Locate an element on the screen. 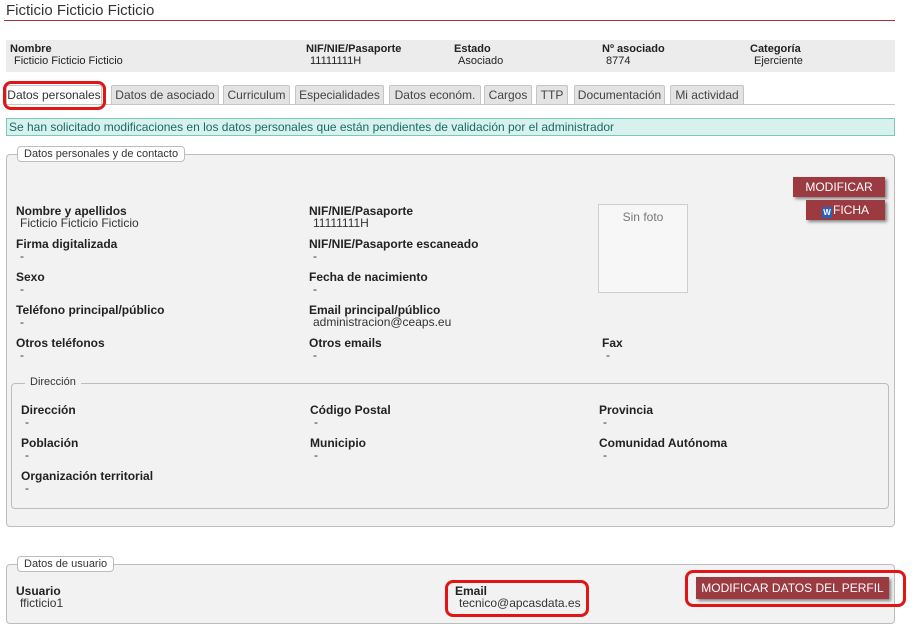  field-label: Provincia is located at coordinates (626, 410).